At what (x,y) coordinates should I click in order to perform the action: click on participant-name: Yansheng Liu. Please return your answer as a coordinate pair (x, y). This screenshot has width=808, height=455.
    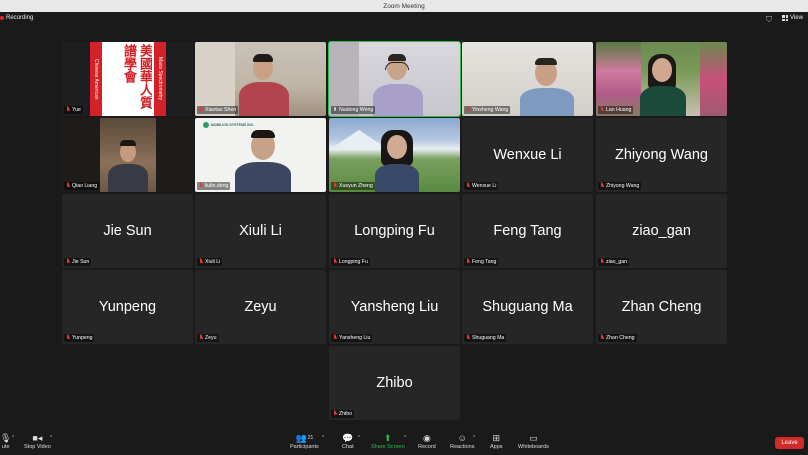
    Looking at the image, I should click on (355, 338).